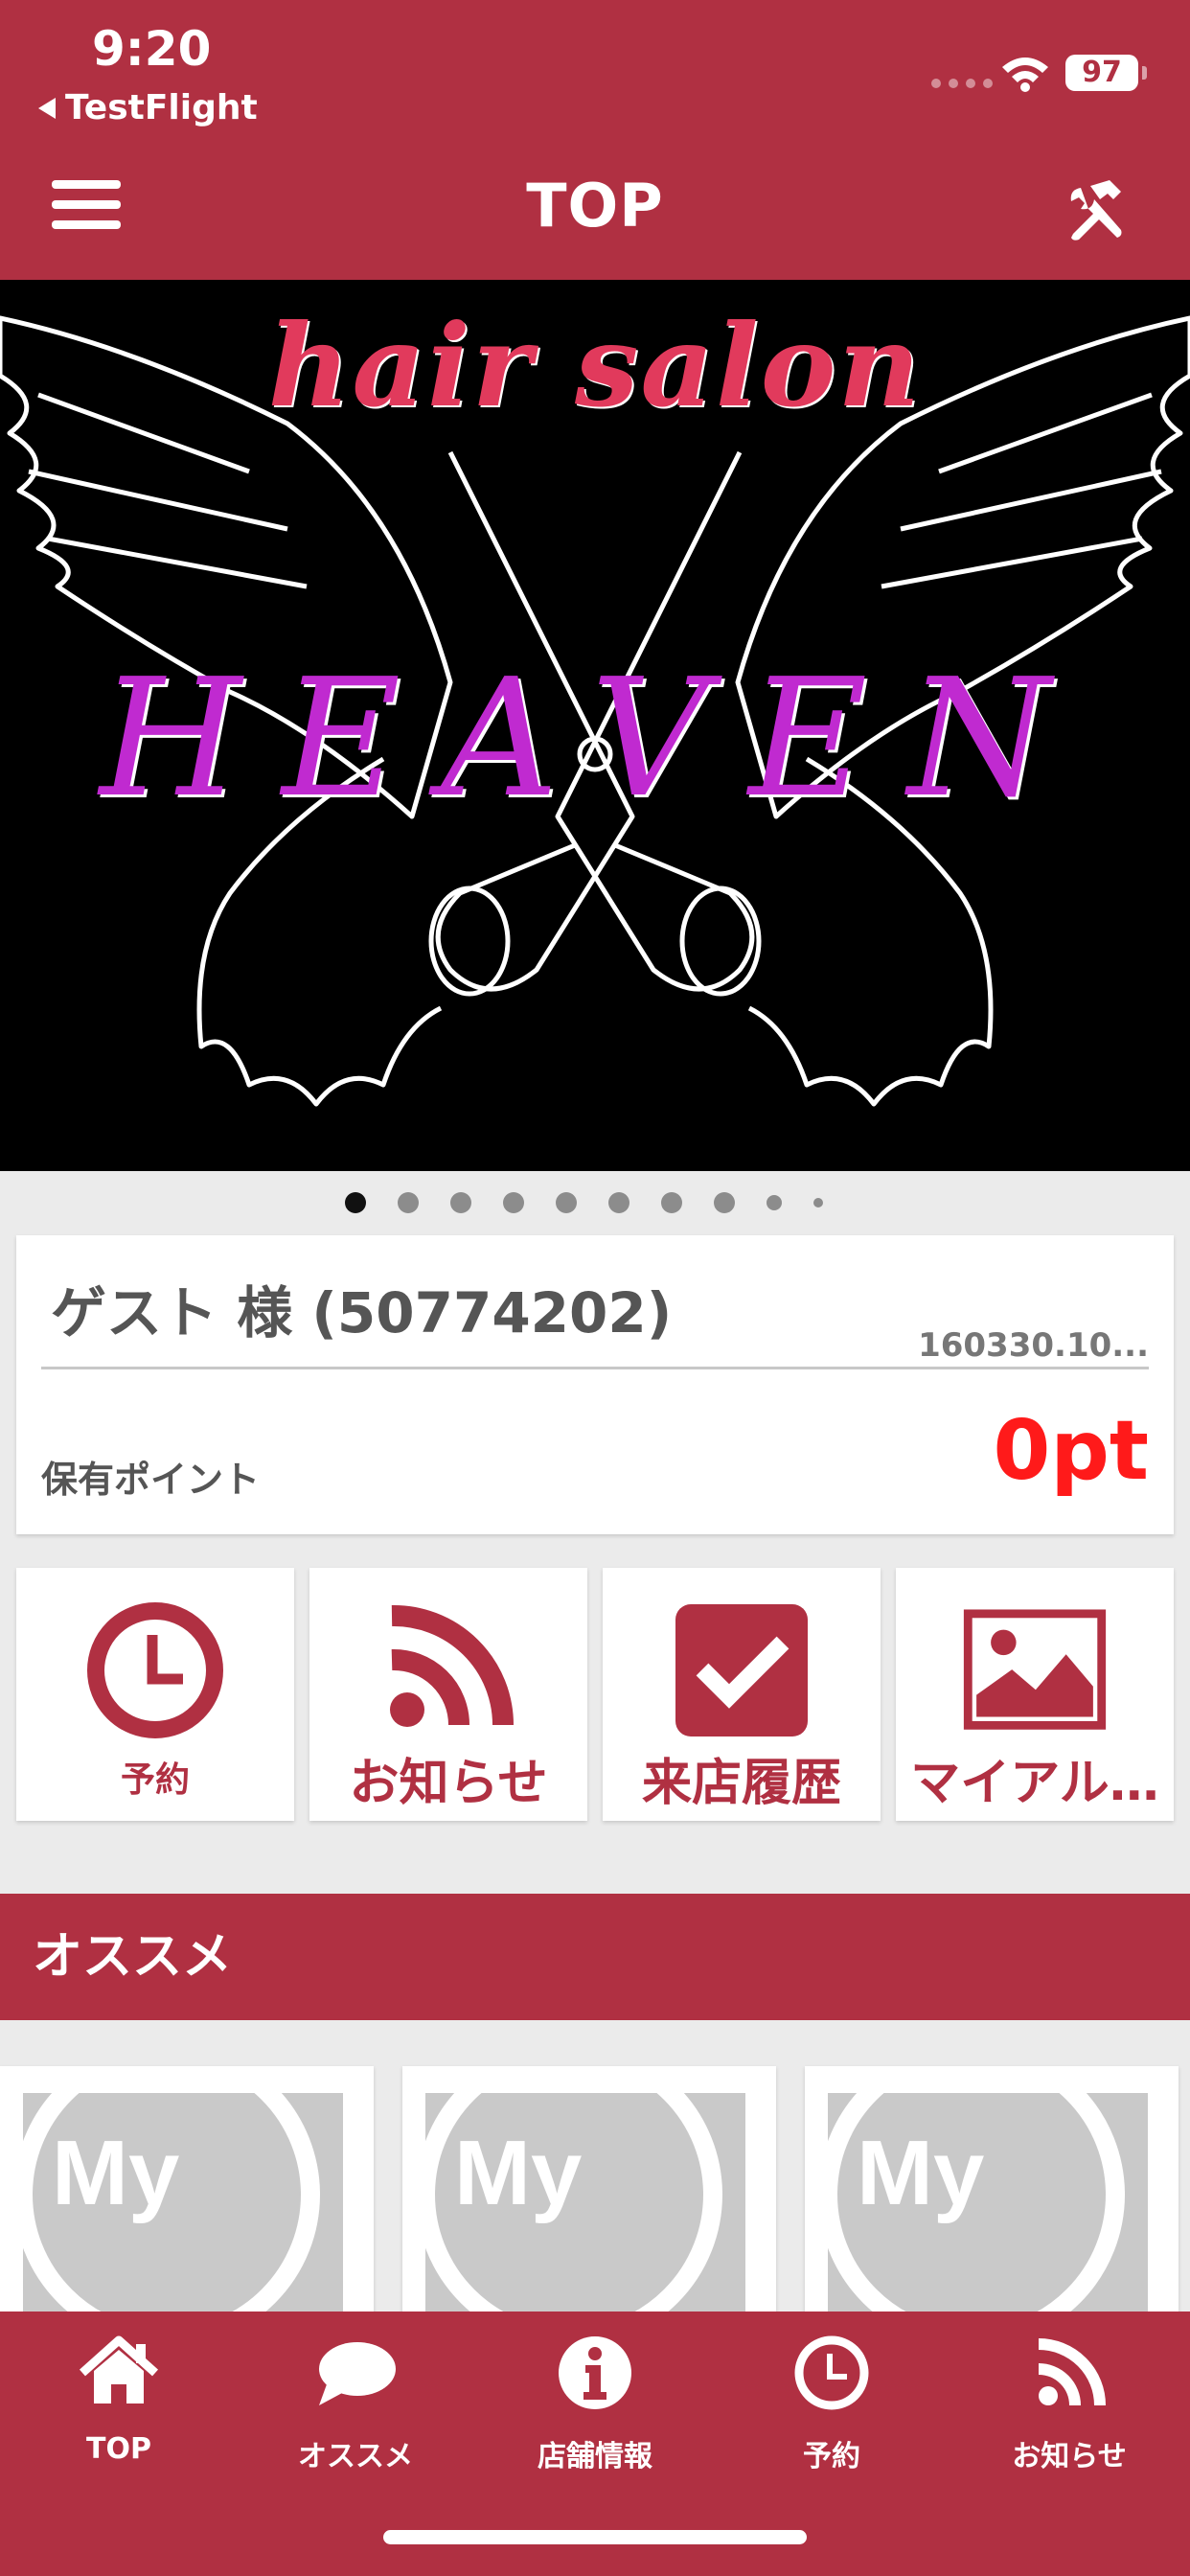  I want to click on tab-label: オススメ, so click(356, 2456).